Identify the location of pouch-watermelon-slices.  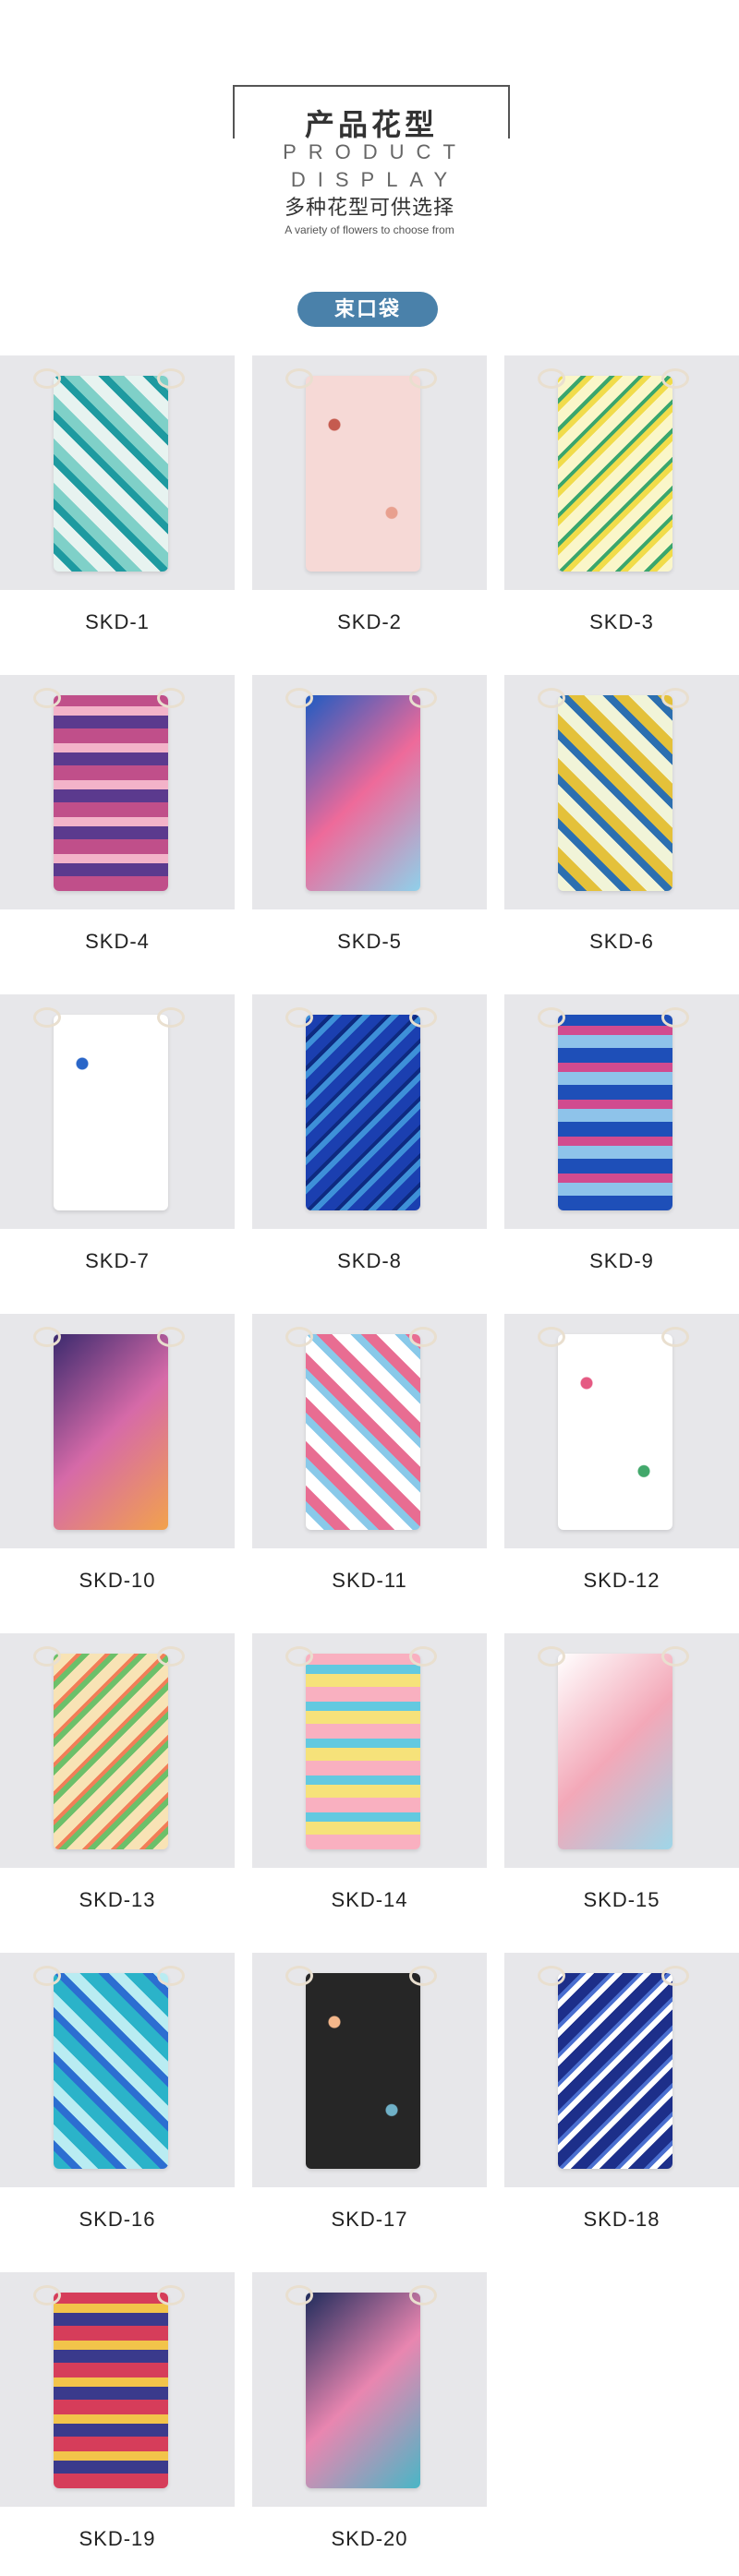
(363, 1432).